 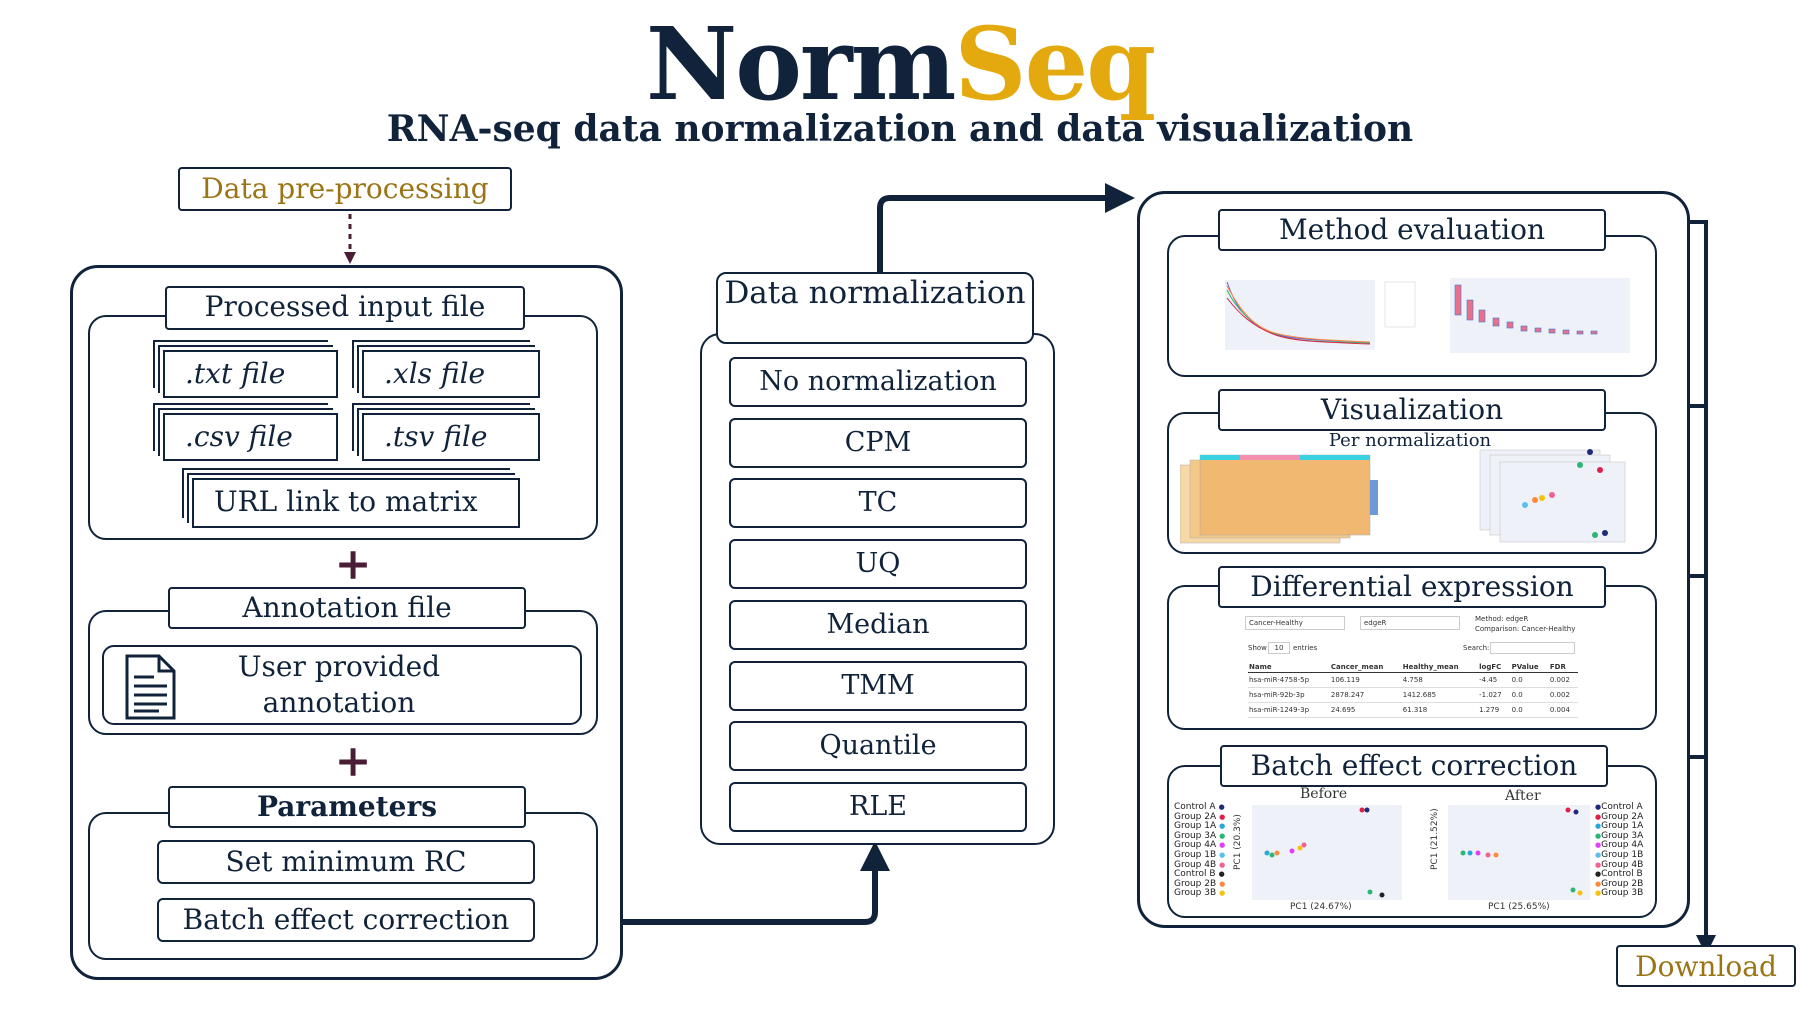 What do you see at coordinates (1427, 315) in the screenshot?
I see `method-evaluation-charts` at bounding box center [1427, 315].